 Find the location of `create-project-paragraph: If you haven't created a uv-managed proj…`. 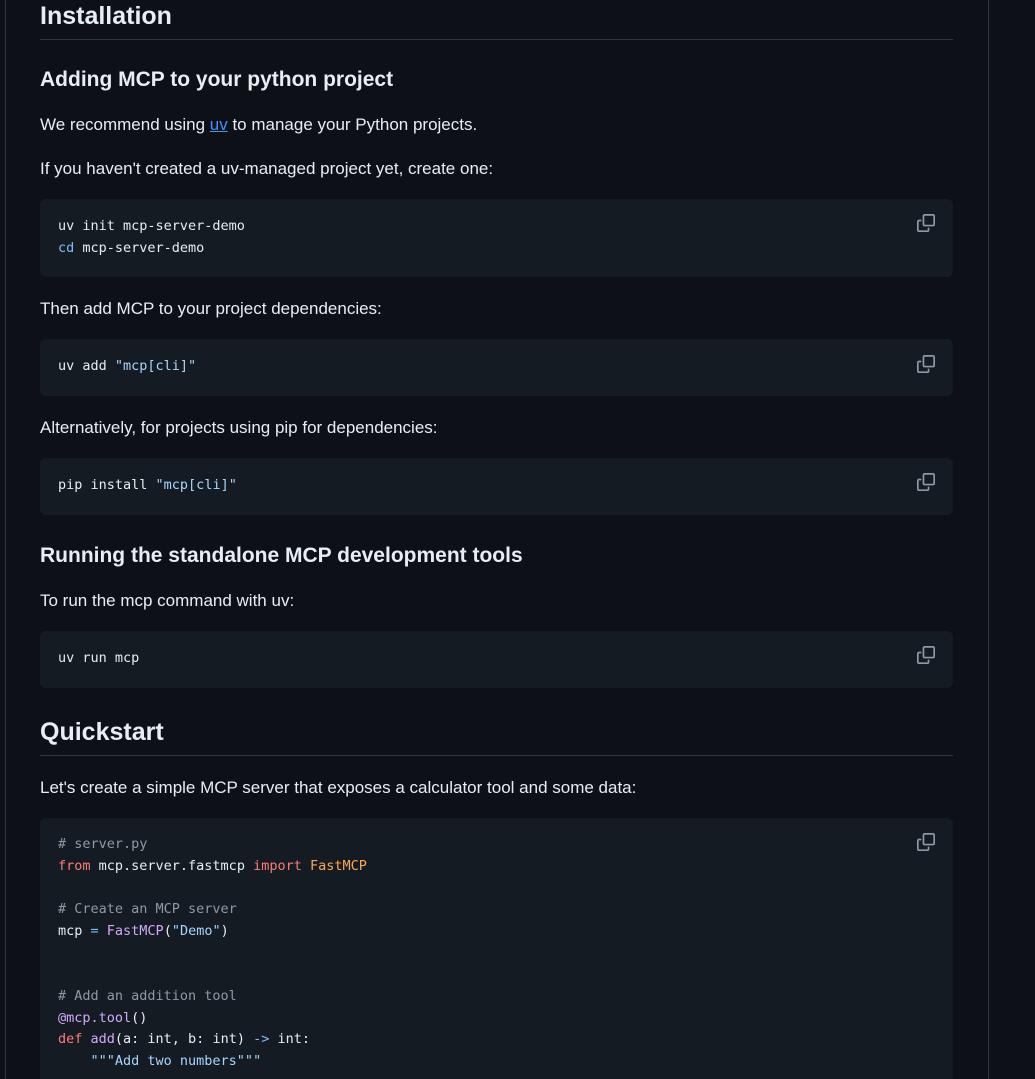

create-project-paragraph: If you haven't created a uv-managed proj… is located at coordinates (267, 168).